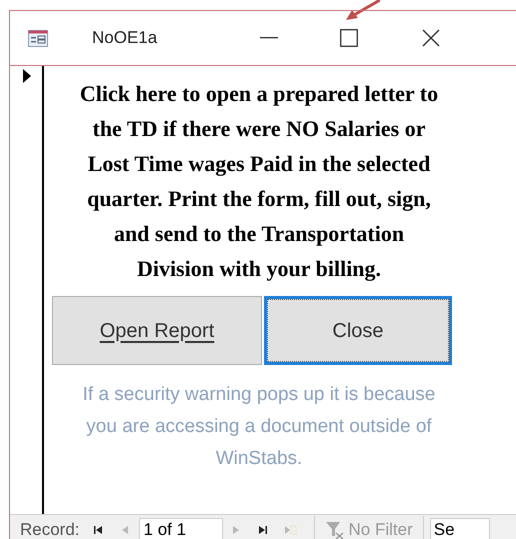 This screenshot has width=516, height=539. Describe the element at coordinates (460, 528) in the screenshot. I see `search-field: Se` at that location.